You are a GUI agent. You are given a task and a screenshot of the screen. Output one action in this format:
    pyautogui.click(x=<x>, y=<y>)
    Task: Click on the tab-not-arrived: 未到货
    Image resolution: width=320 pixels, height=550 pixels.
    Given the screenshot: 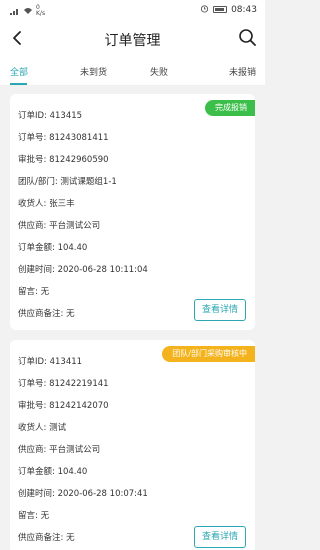 What is the action you would take?
    pyautogui.click(x=93, y=71)
    